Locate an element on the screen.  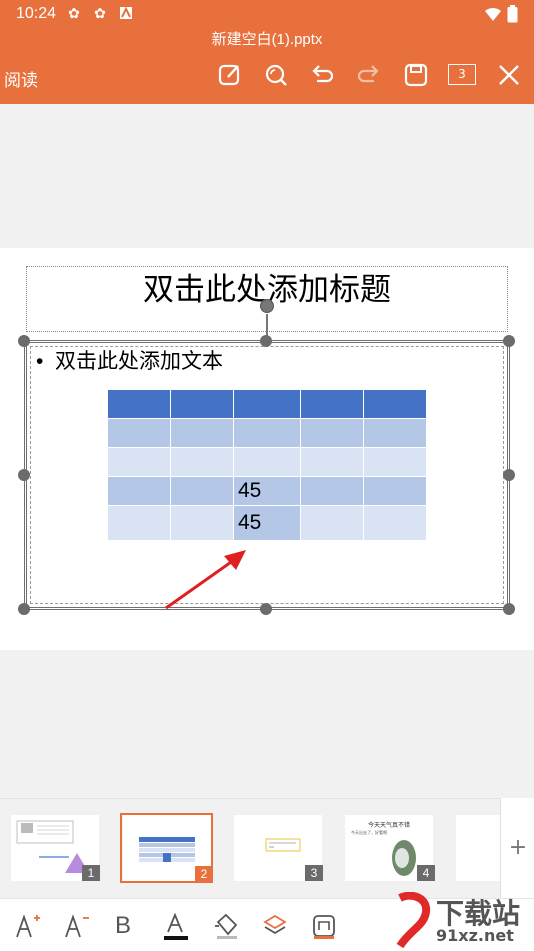
slide-thumbnail-partial is located at coordinates (478, 848).